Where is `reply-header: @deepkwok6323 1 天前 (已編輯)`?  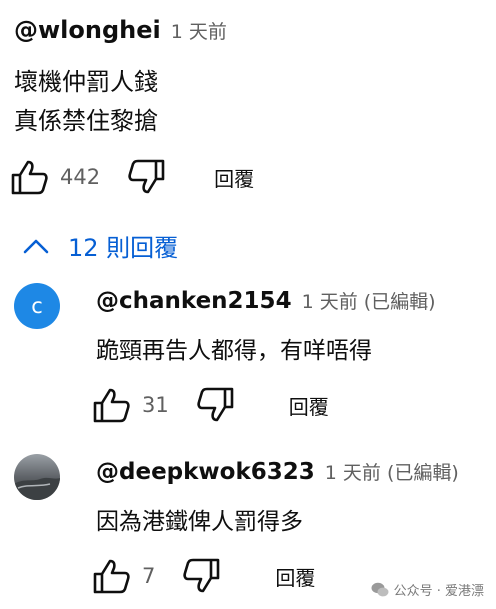
reply-header: @deepkwok6323 1 天前 (已編輯) is located at coordinates (277, 471).